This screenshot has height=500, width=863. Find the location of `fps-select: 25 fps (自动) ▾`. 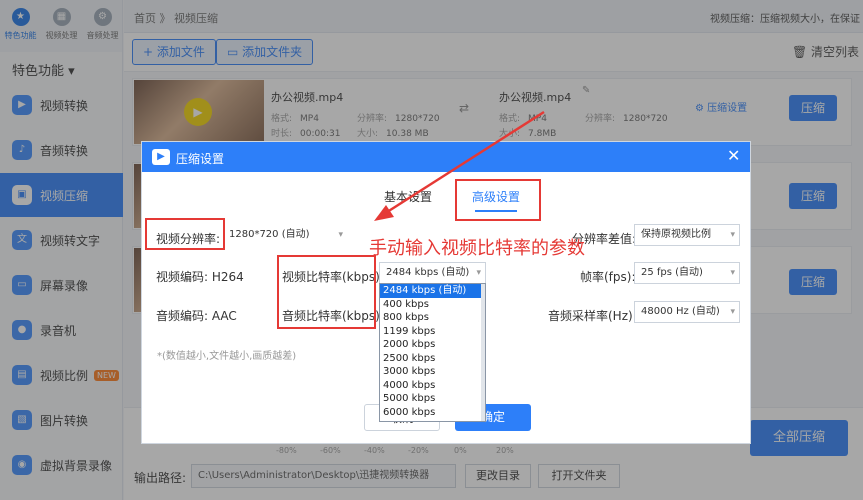

fps-select: 25 fps (自动) ▾ is located at coordinates (687, 273).